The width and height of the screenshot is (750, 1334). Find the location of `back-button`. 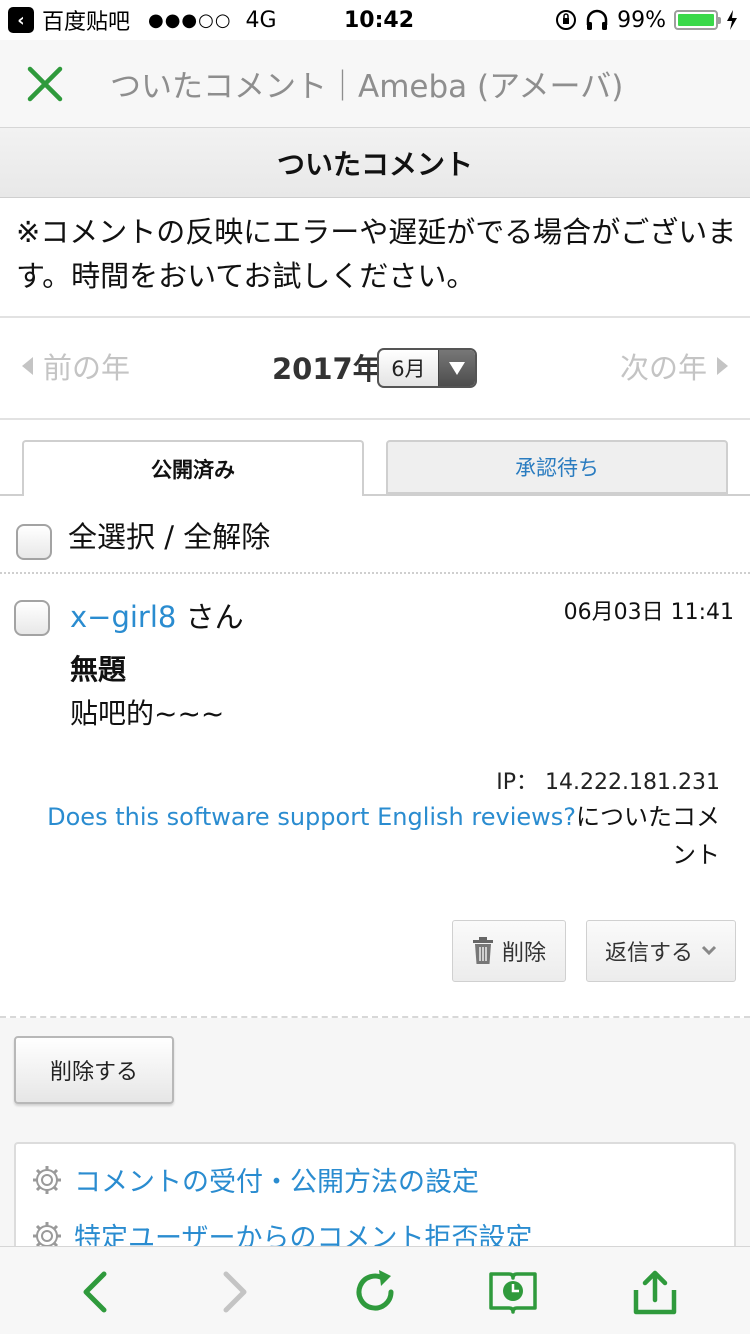

back-button is located at coordinates (95, 1292).